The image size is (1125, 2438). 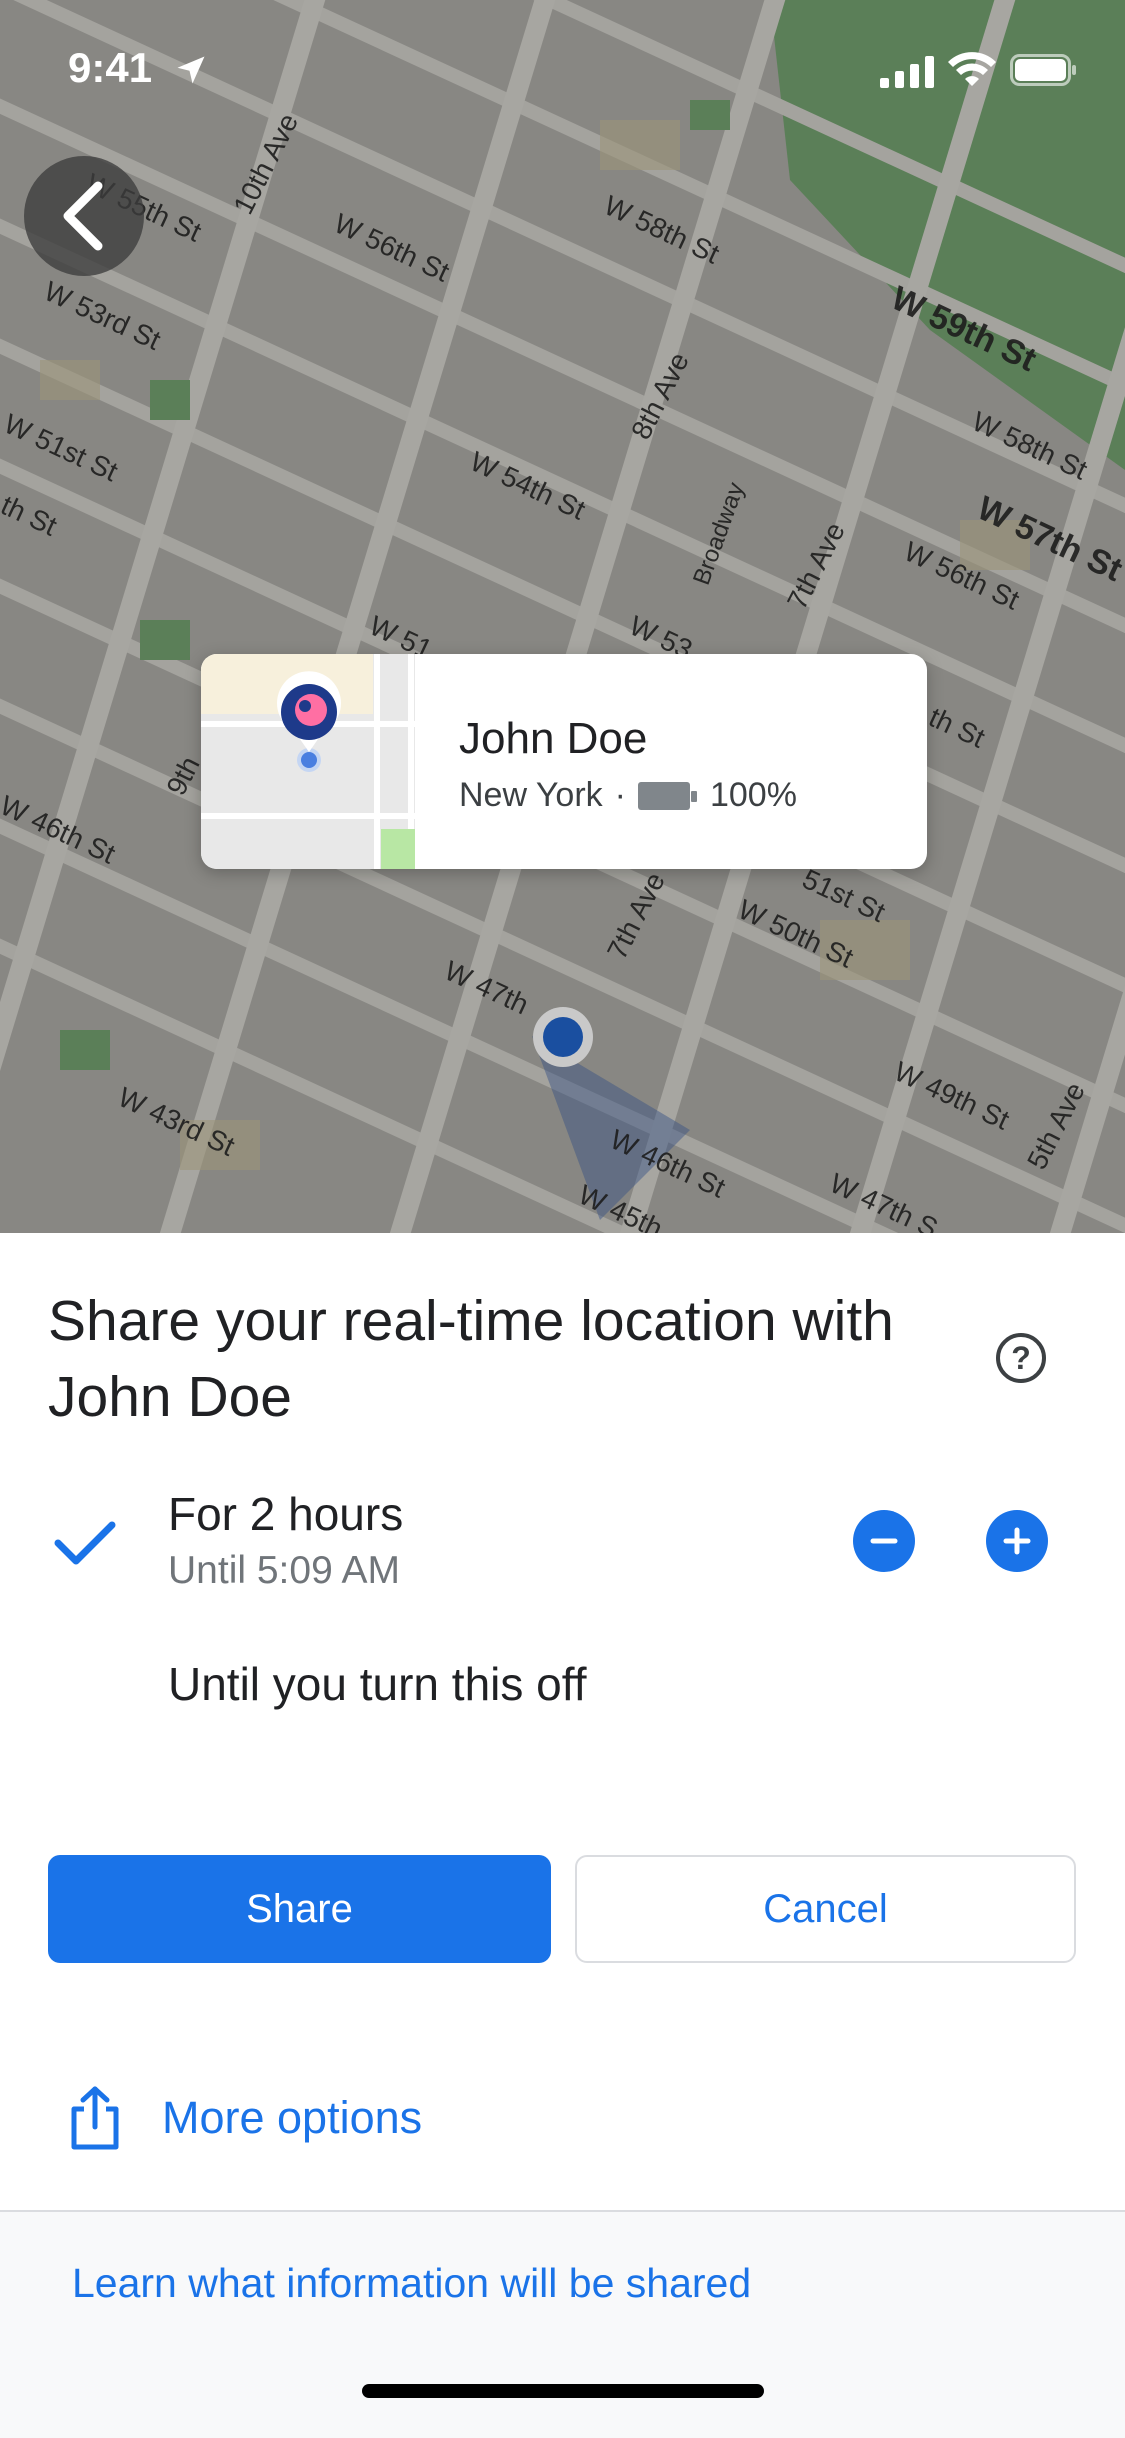 What do you see at coordinates (1021, 1358) in the screenshot?
I see `help-icon: ?` at bounding box center [1021, 1358].